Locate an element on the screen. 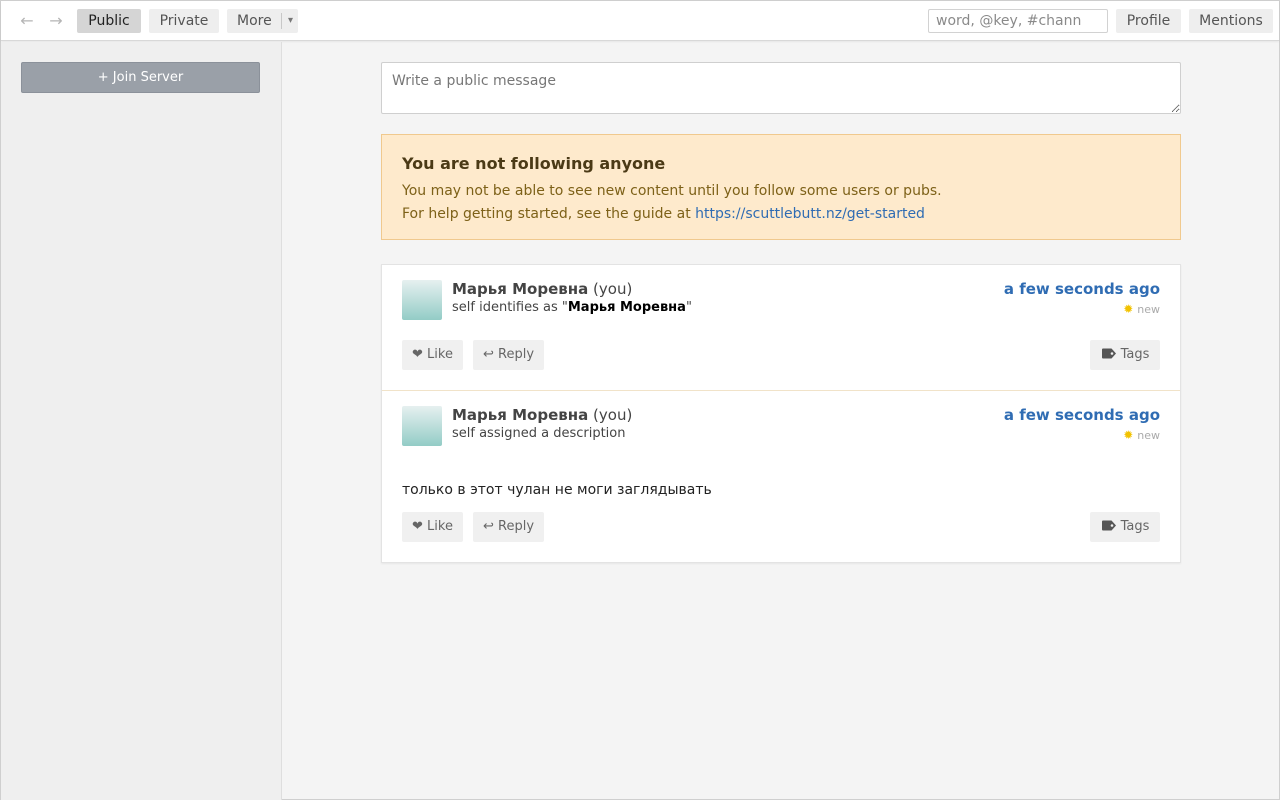 This screenshot has width=1280, height=800. tab-private: Private is located at coordinates (184, 21).